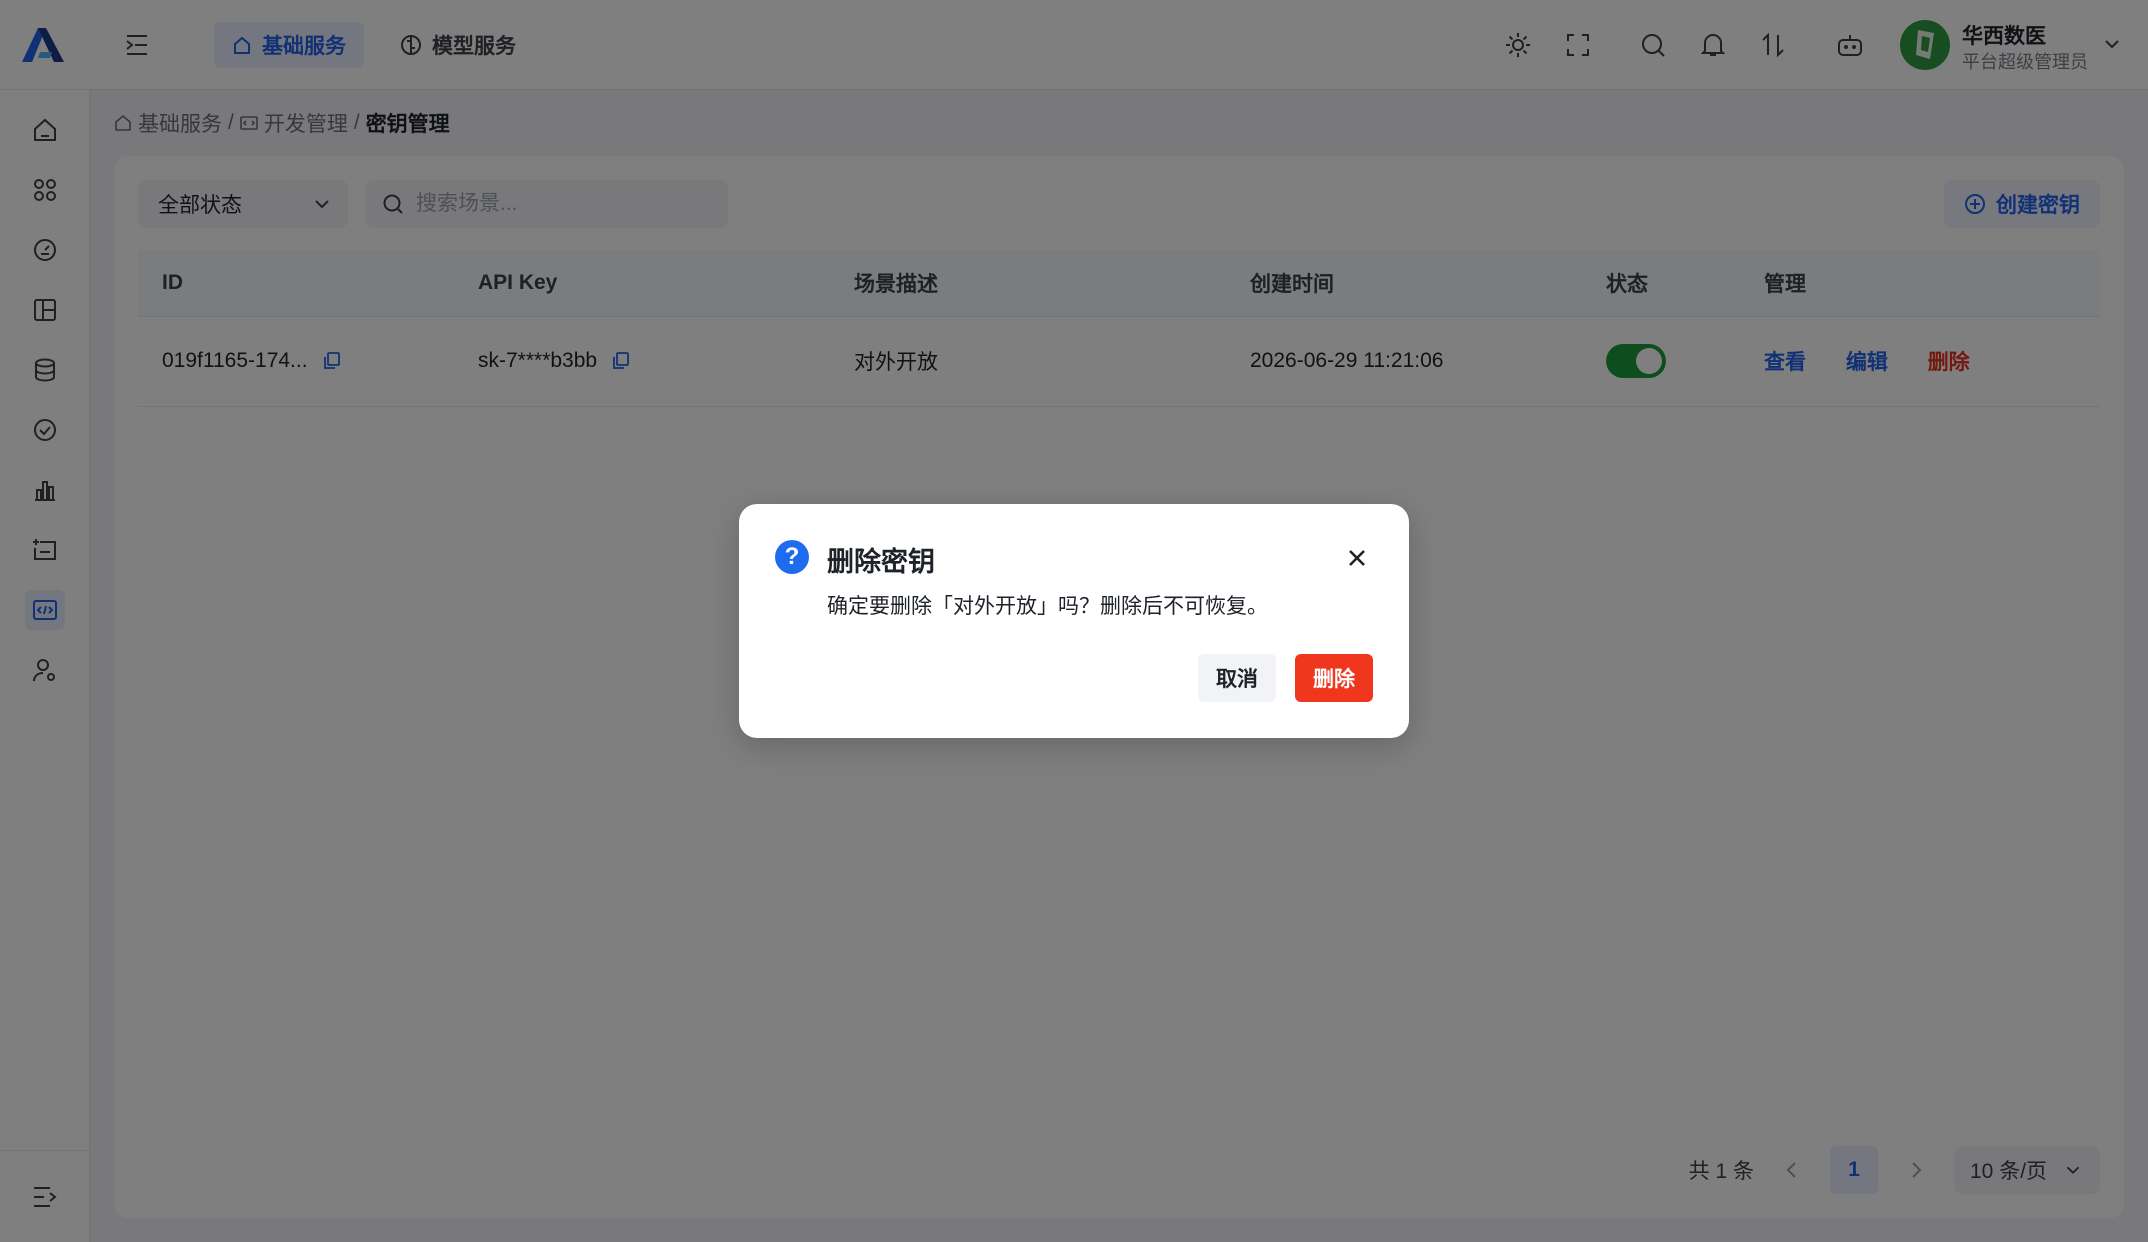 This screenshot has height=1242, width=2148. Describe the element at coordinates (1334, 678) in the screenshot. I see `confirm-delete-button: 删除` at that location.